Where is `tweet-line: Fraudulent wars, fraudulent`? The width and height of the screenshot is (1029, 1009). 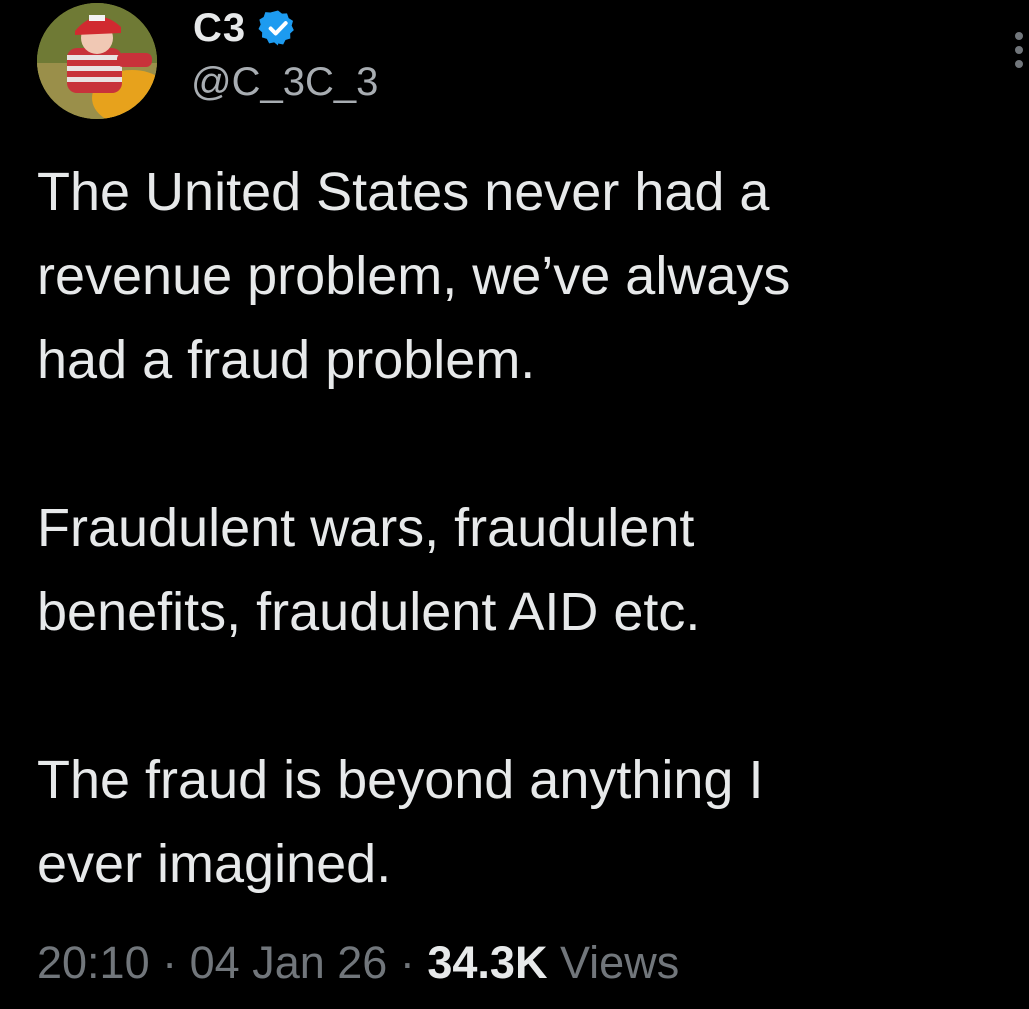 tweet-line: Fraudulent wars, fraudulent is located at coordinates (366, 528).